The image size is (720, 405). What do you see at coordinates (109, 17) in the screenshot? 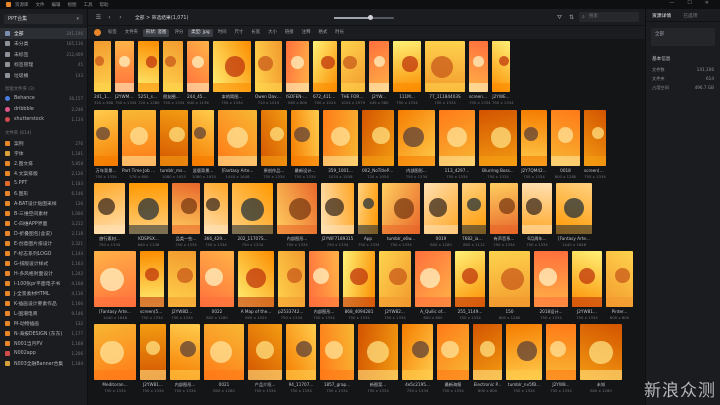
I see `back-arrow-icon: ‹` at bounding box center [109, 17].